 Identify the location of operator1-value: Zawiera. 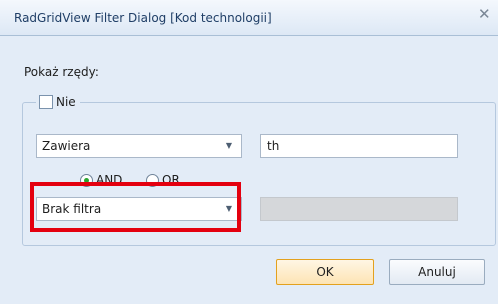
(66, 146).